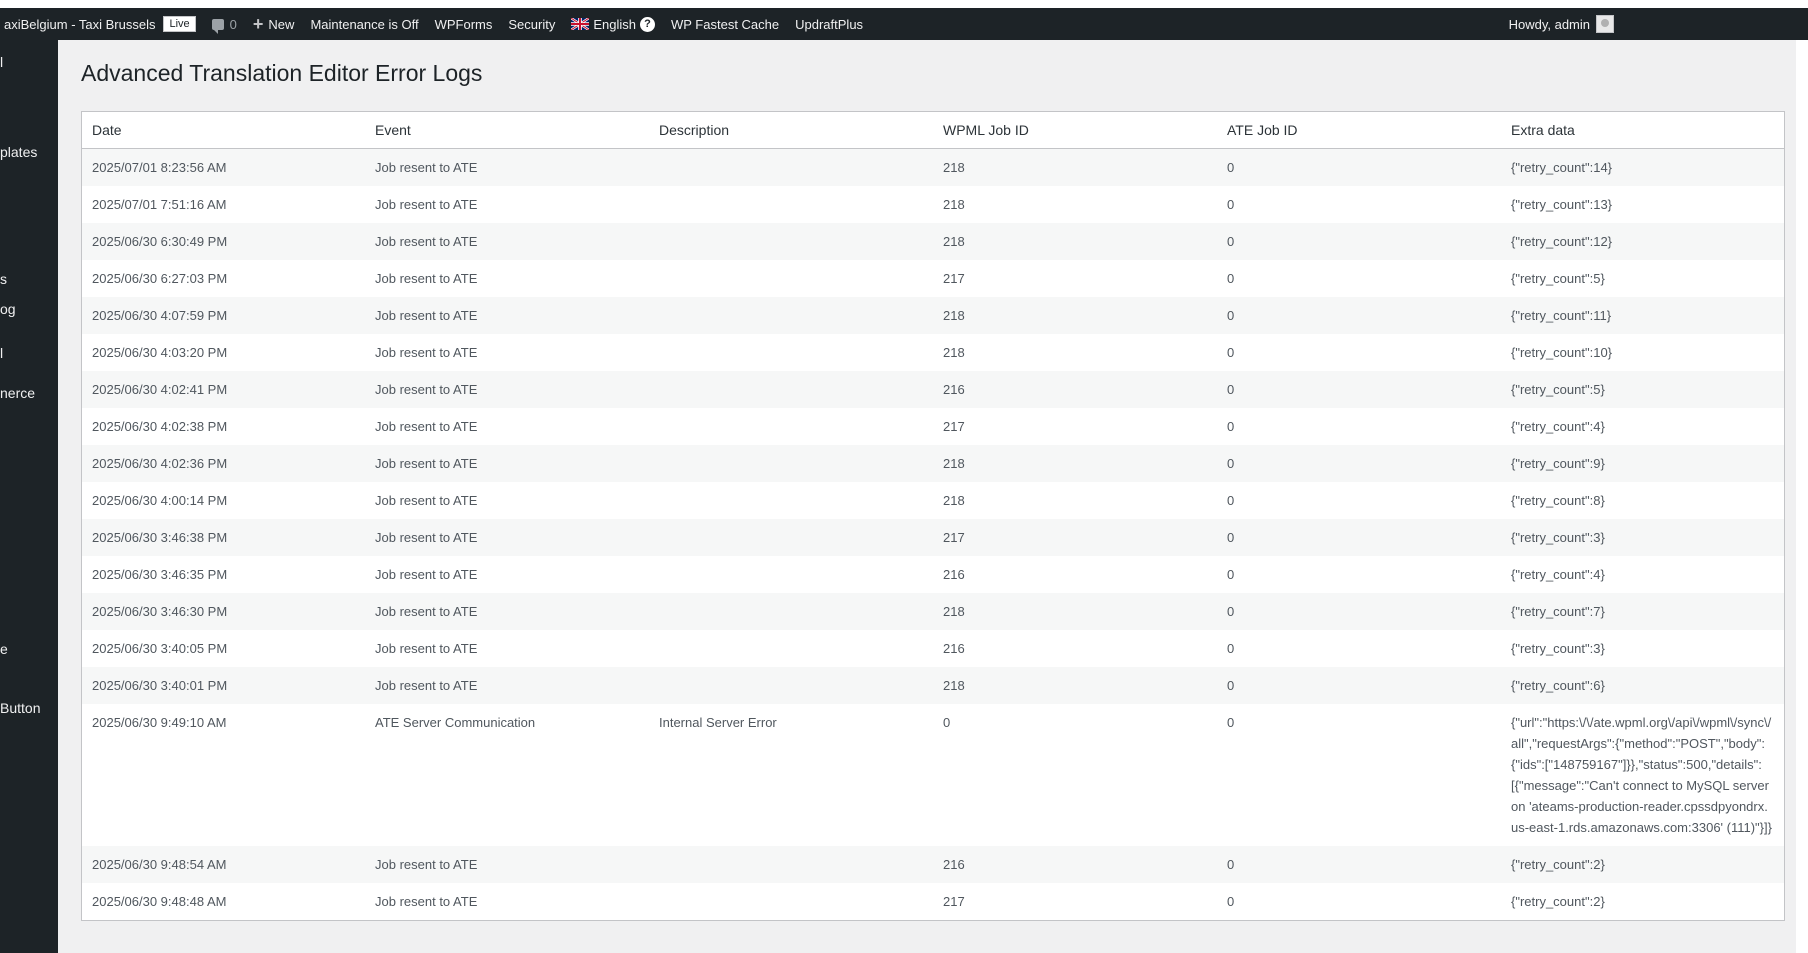 Image resolution: width=1808 pixels, height=953 pixels. What do you see at coordinates (223, 500) in the screenshot?
I see `cell-date: 2025/06/30 4:00:14 PM` at bounding box center [223, 500].